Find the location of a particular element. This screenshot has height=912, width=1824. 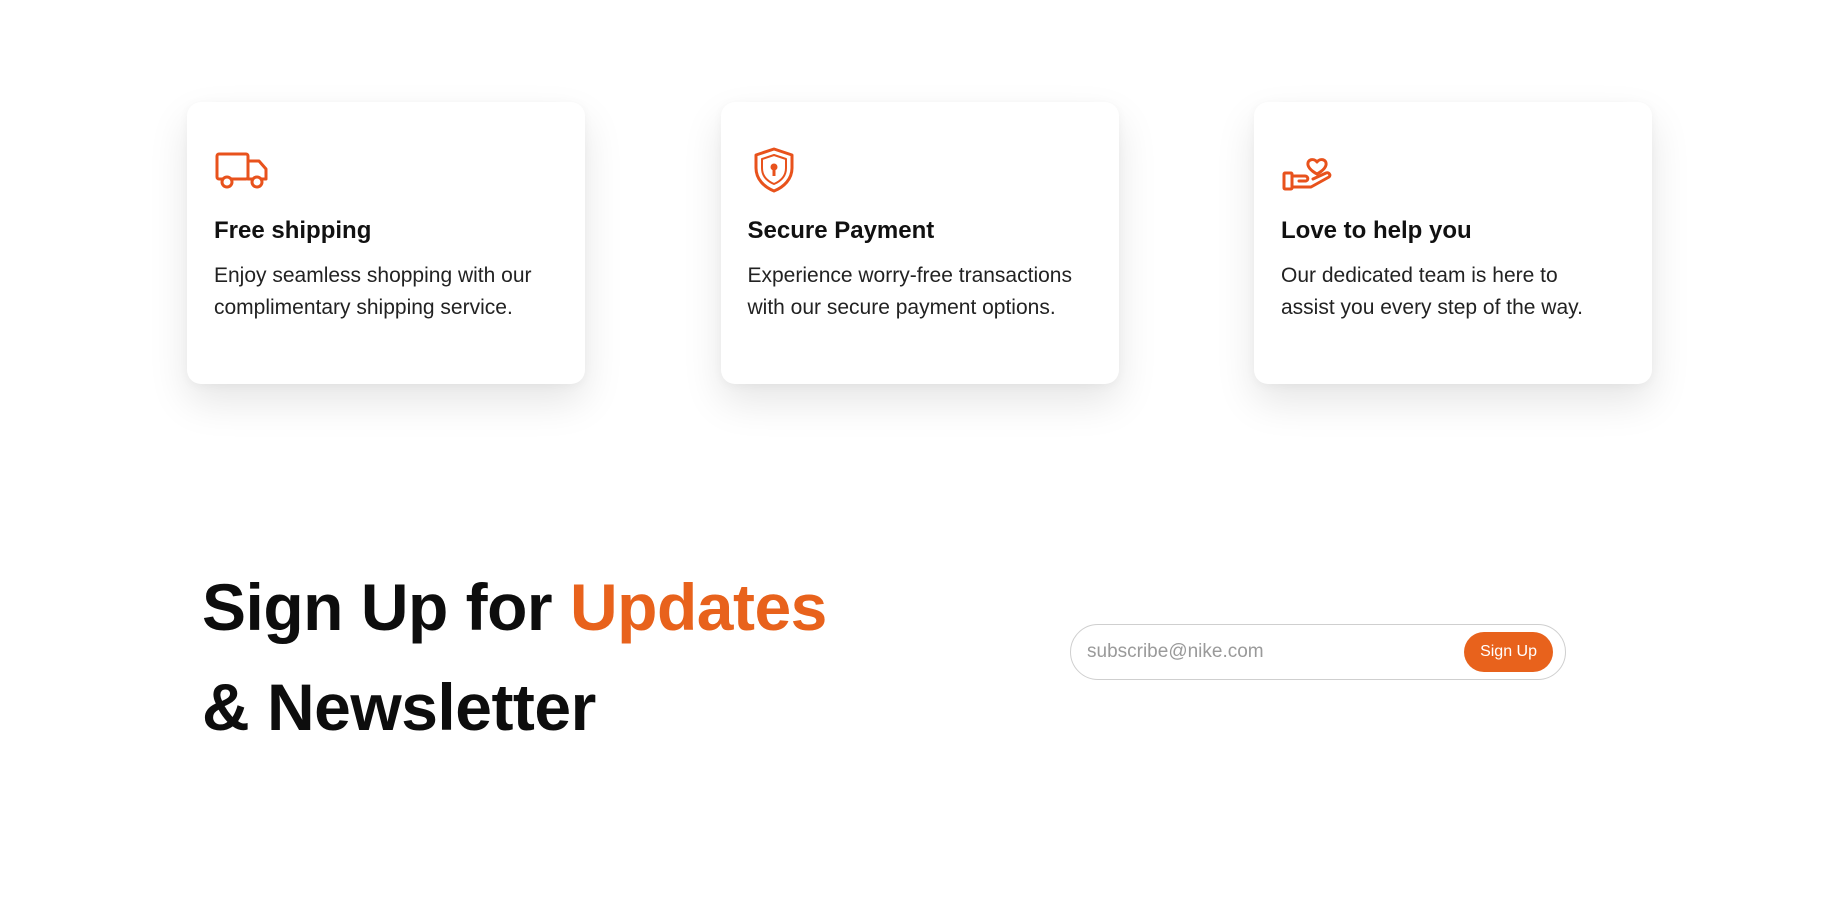

newsletter-title-accent: Updates is located at coordinates (698, 607).